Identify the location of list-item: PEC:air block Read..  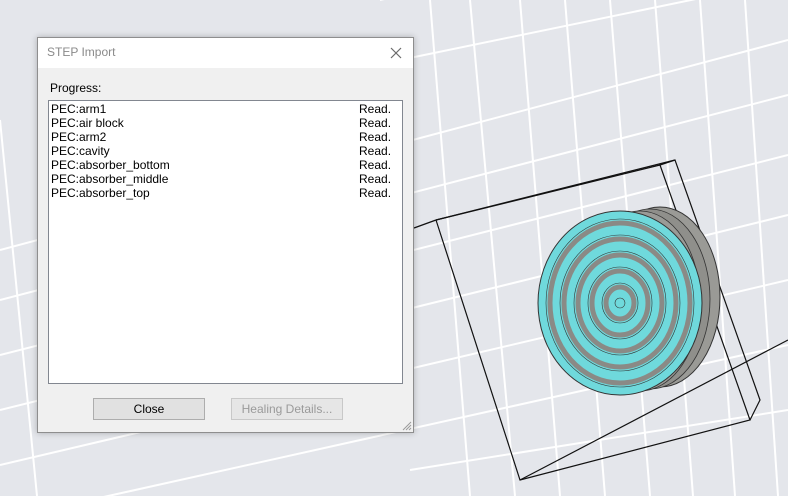
(225, 123).